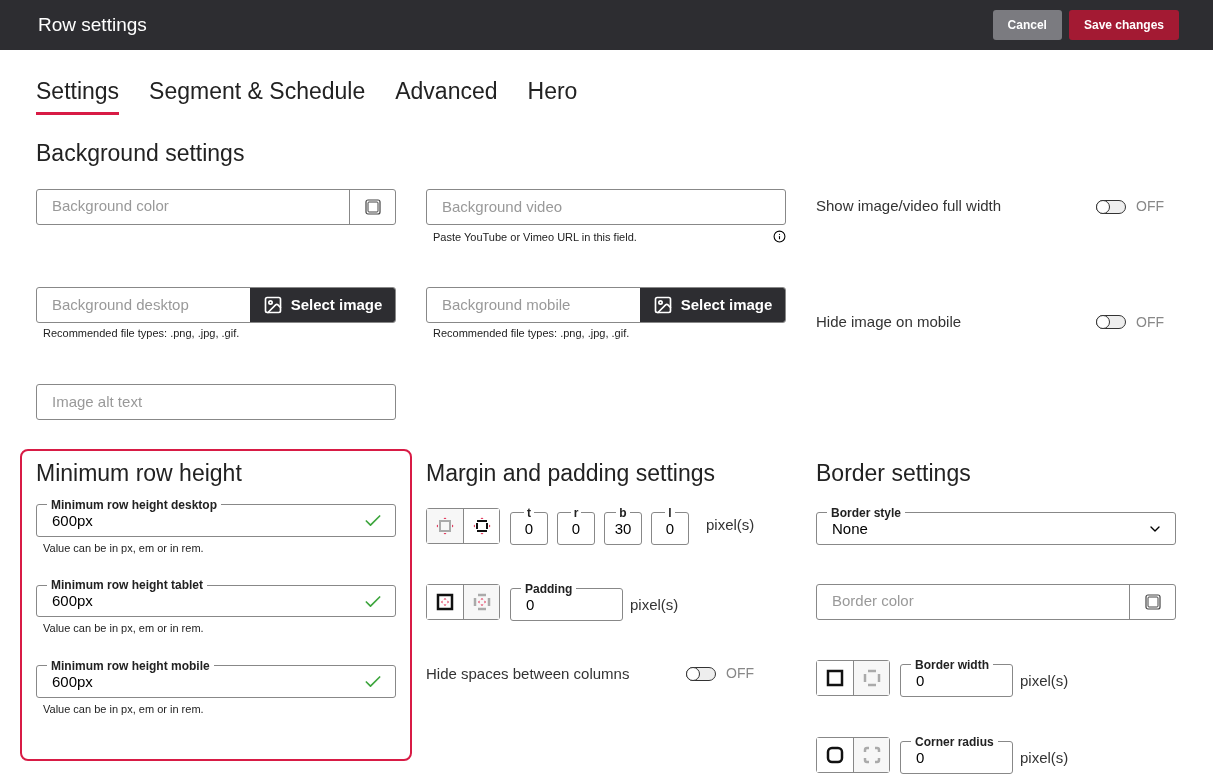  I want to click on radius-uniform-icon, so click(835, 754).